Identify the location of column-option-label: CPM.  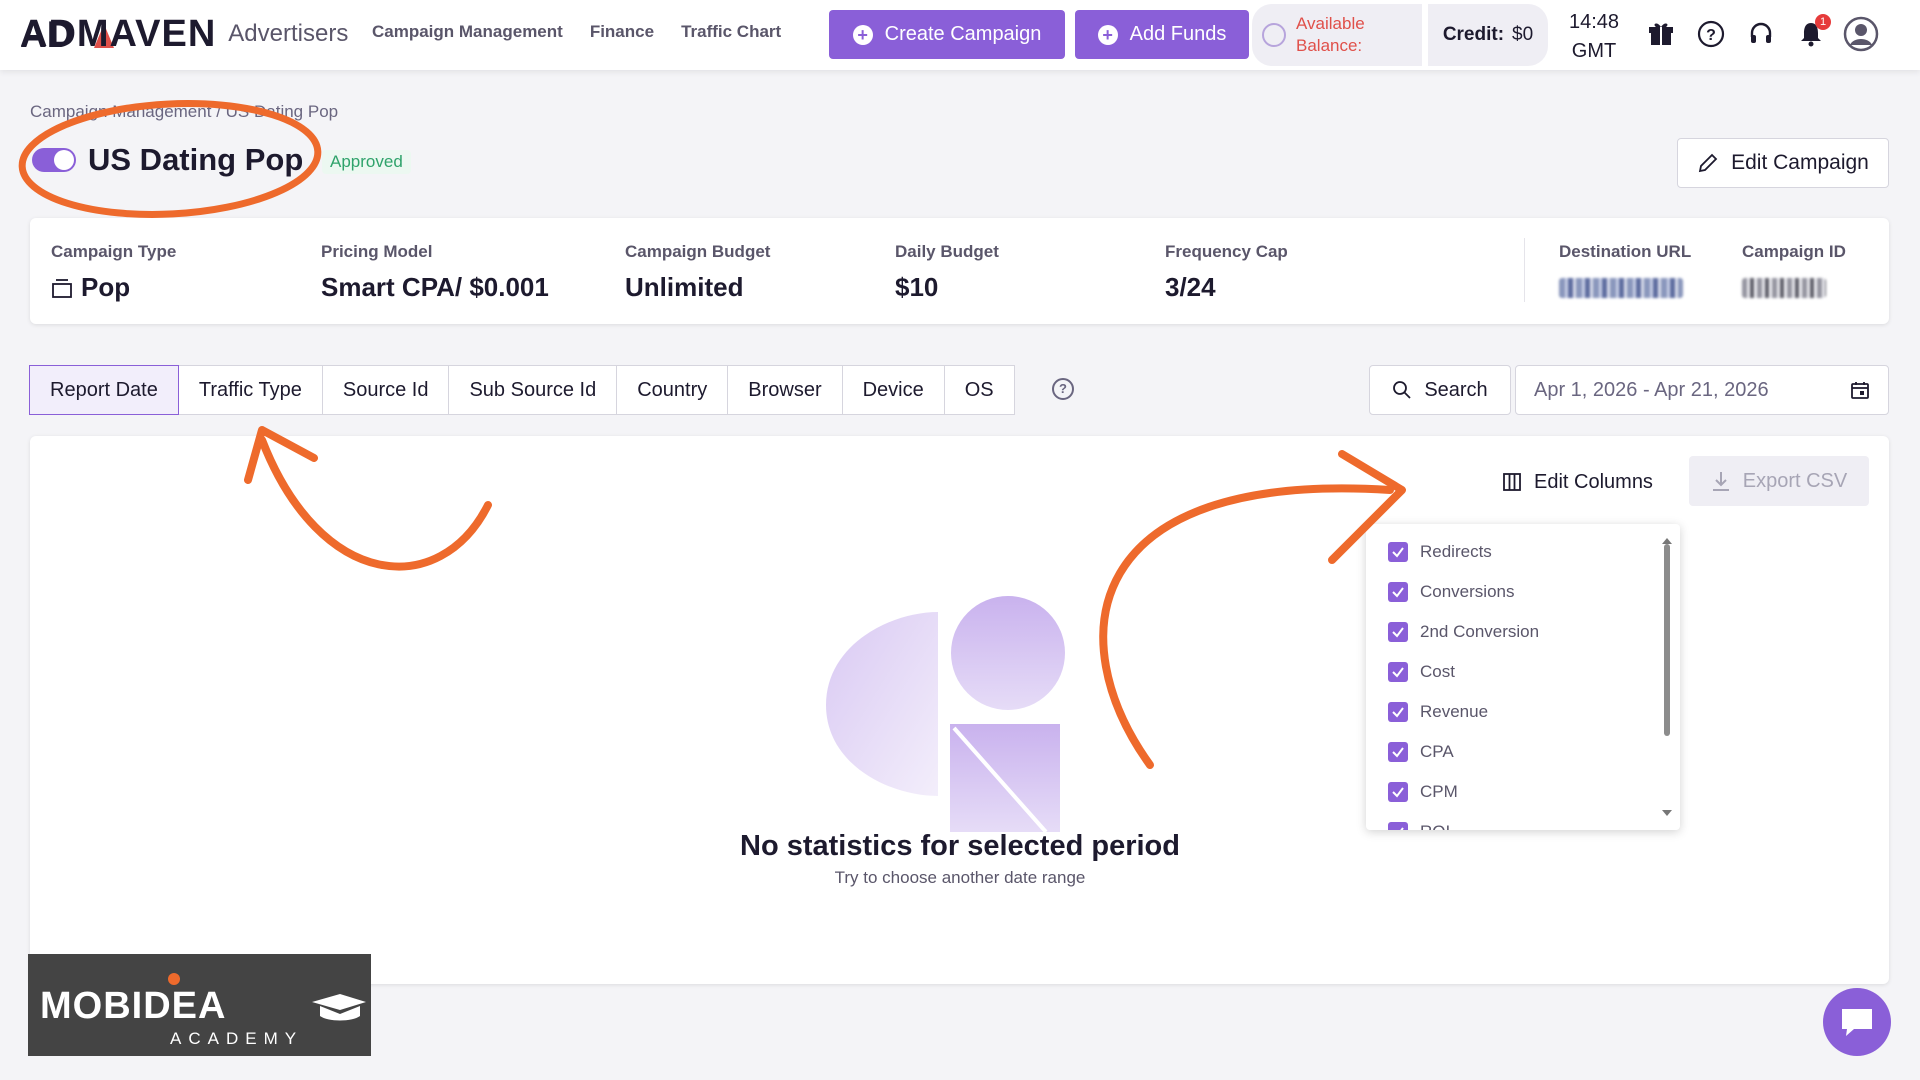
(1439, 791).